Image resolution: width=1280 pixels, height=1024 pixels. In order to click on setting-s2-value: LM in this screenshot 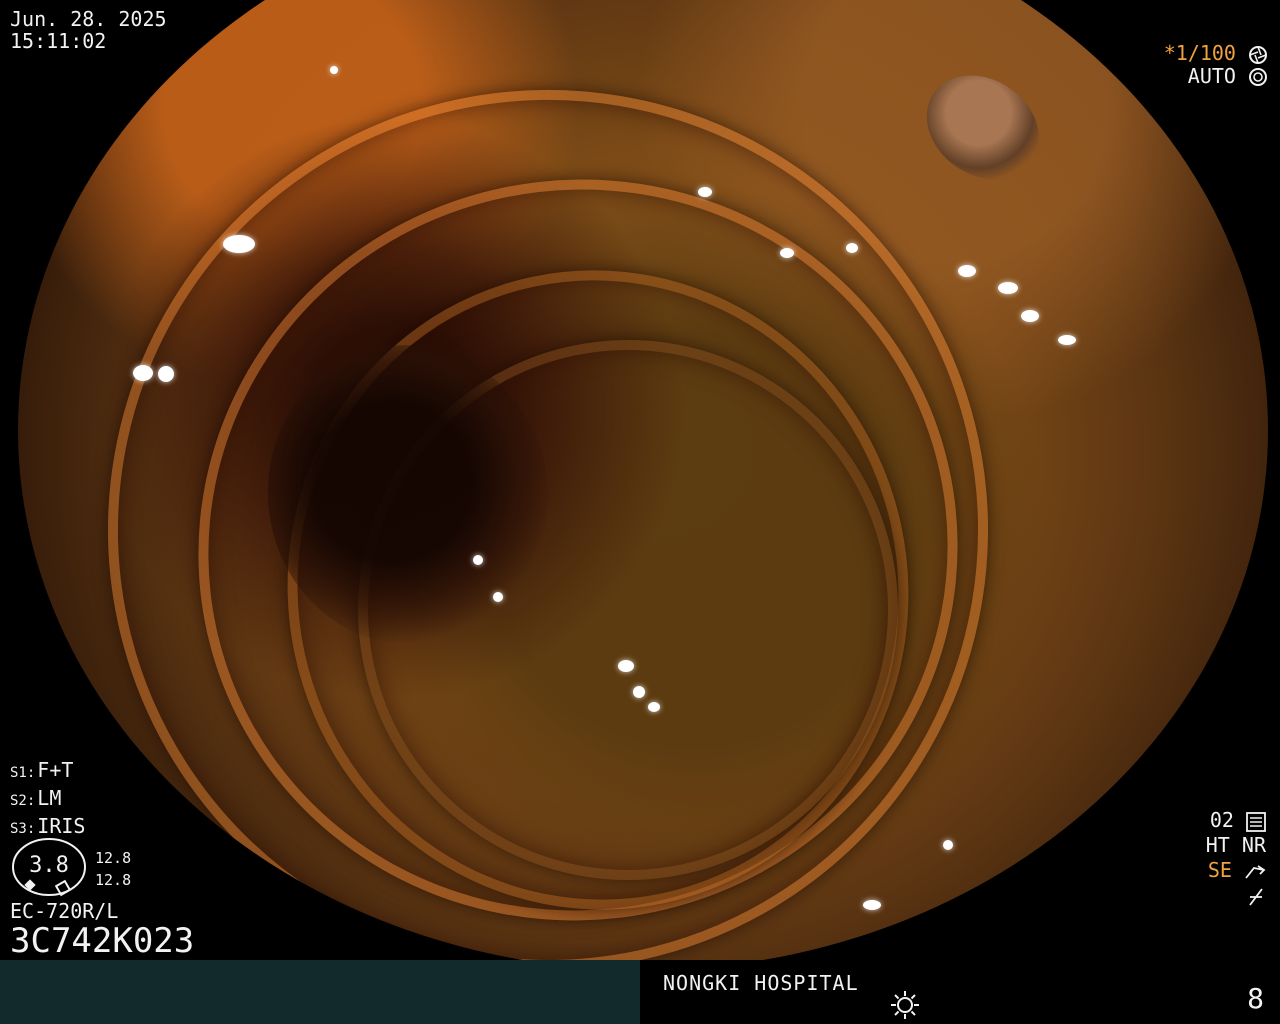, I will do `click(49, 798)`.